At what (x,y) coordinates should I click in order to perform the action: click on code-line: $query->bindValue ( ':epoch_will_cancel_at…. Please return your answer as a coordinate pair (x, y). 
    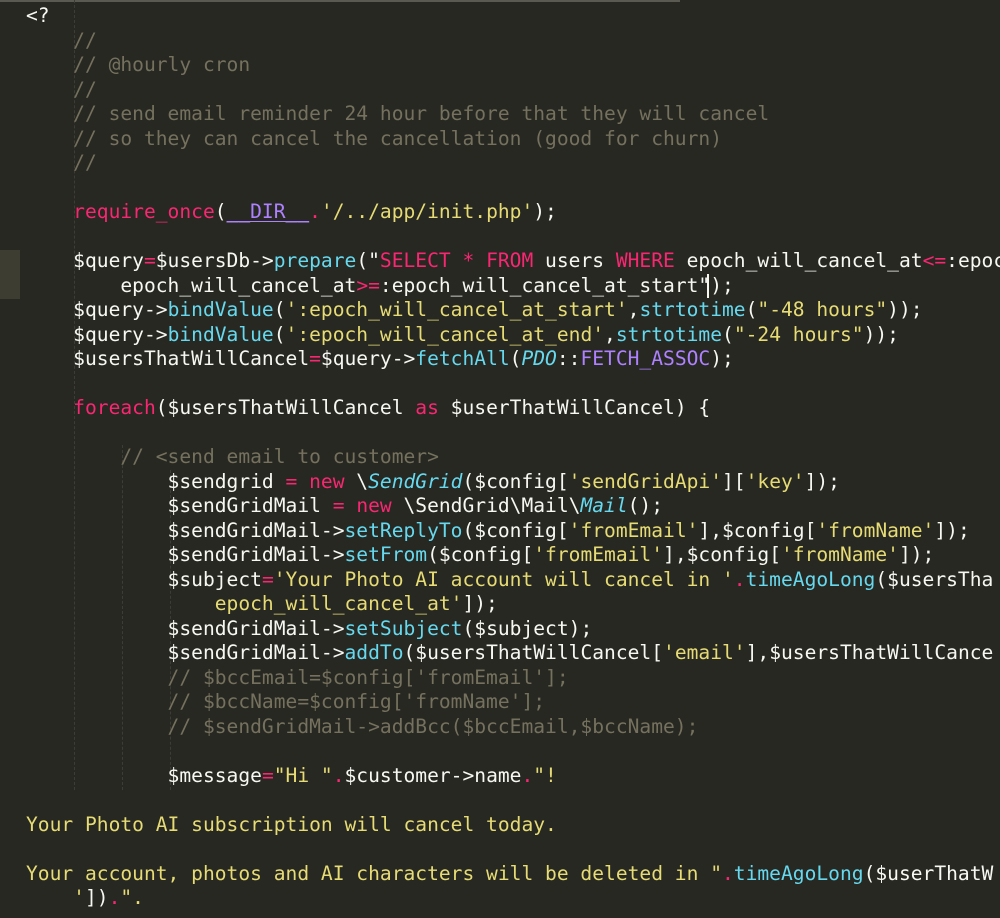
    Looking at the image, I should click on (474, 310).